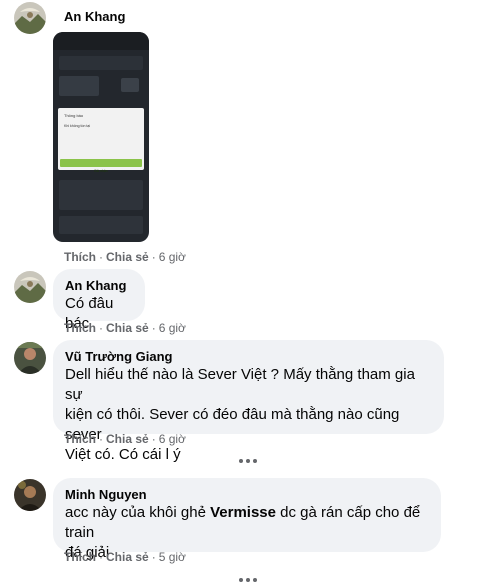  What do you see at coordinates (99, 300) in the screenshot?
I see `comment-bubble: An Khang Có đâu bác` at bounding box center [99, 300].